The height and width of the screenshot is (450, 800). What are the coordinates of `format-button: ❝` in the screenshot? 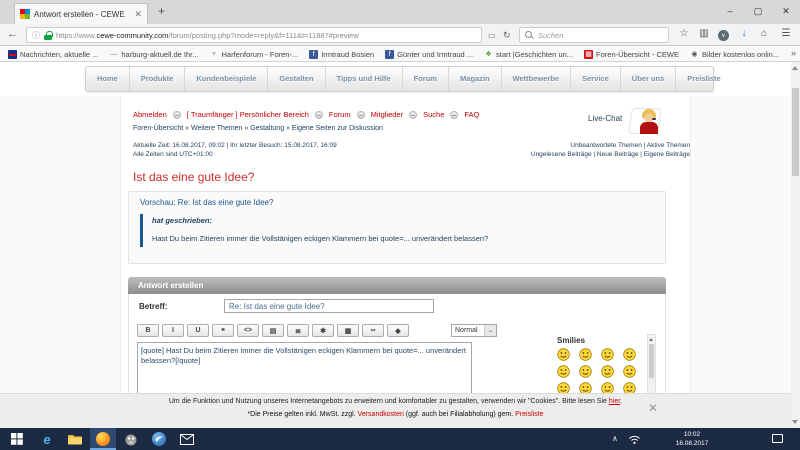 It's located at (223, 330).